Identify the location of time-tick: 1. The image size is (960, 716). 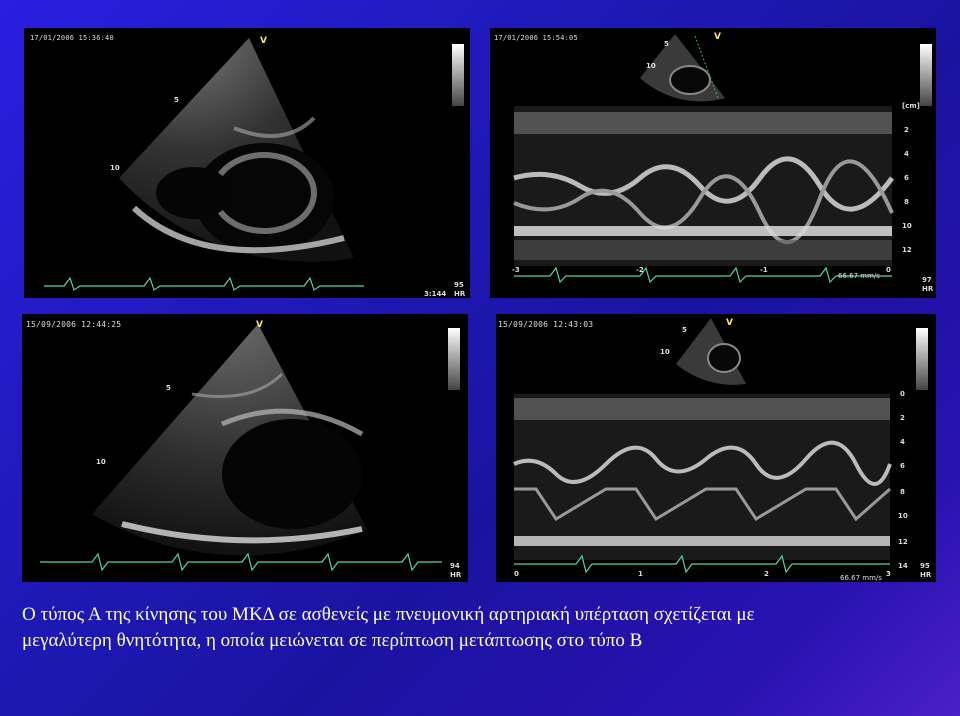
(640, 574).